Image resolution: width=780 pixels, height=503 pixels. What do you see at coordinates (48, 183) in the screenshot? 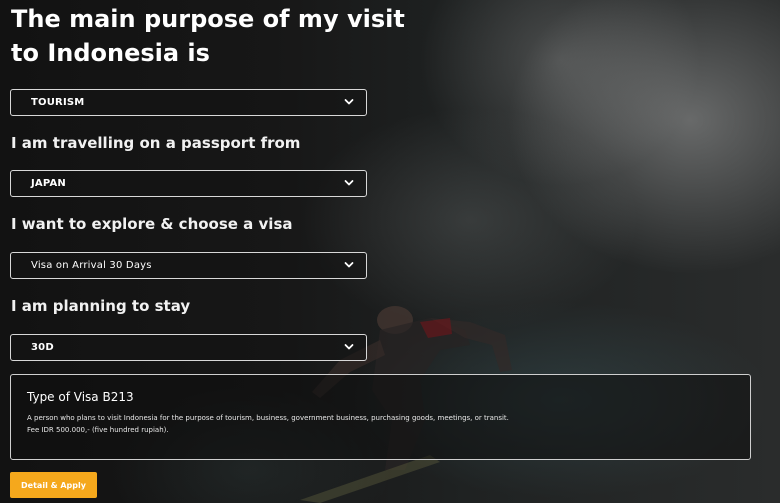
I see `passport-select-value: JAPAN` at bounding box center [48, 183].